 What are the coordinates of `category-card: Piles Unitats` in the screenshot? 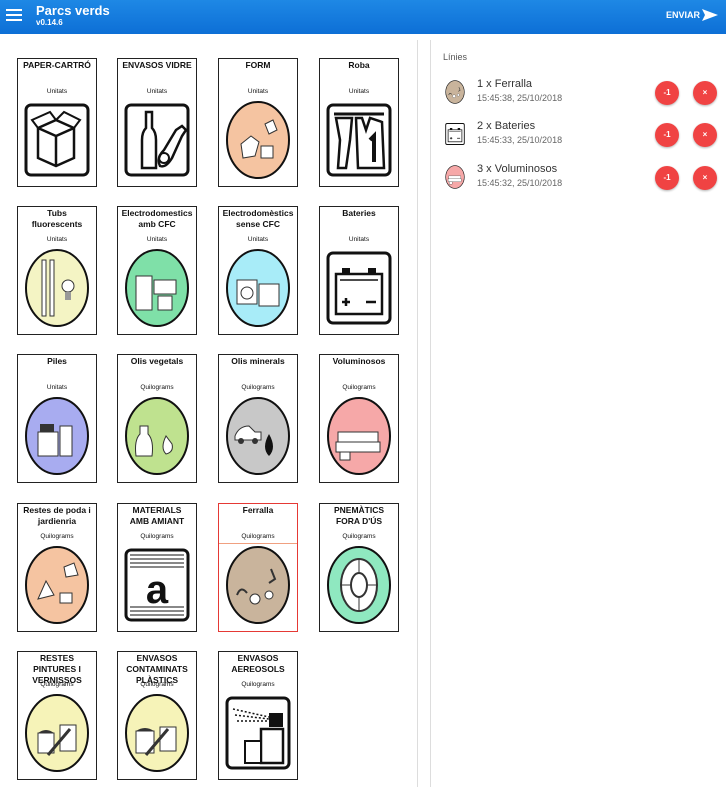 It's located at (57, 418).